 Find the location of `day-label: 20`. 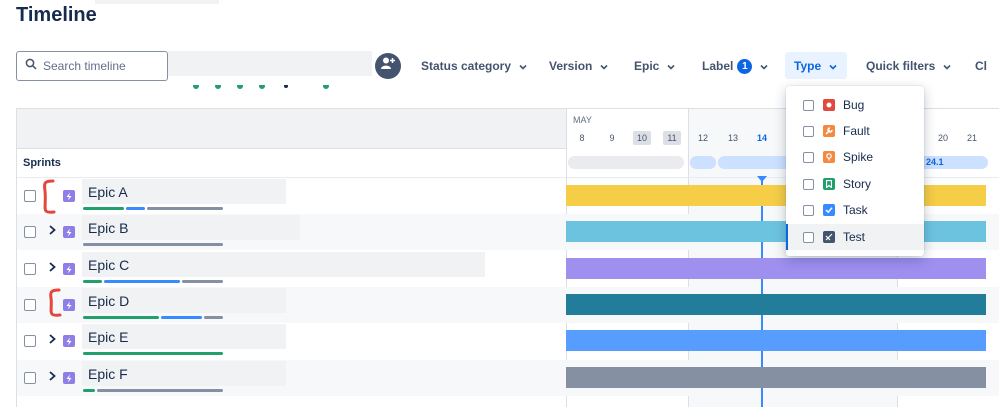

day-label: 20 is located at coordinates (942, 138).